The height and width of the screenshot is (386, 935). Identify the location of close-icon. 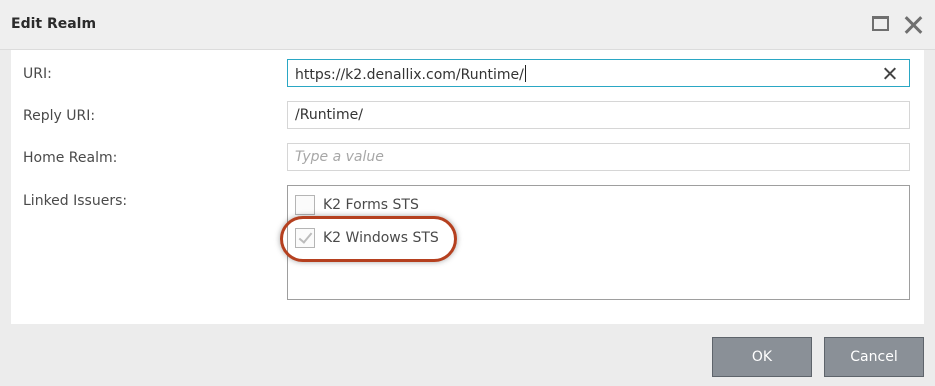
(914, 25).